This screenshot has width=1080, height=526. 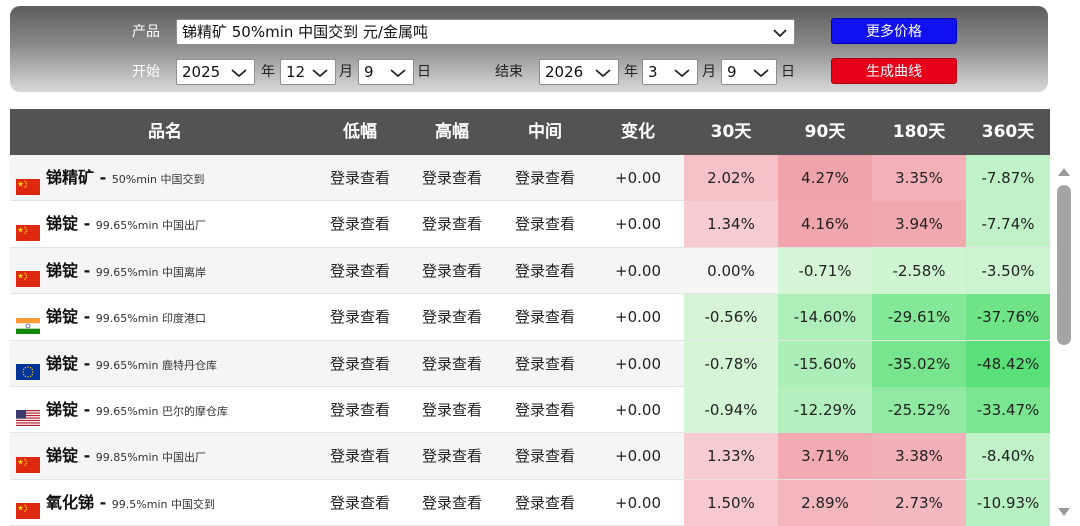 I want to click on product-name-cell: 锑锭 - 99.65%min 中国离岸, so click(x=111, y=271).